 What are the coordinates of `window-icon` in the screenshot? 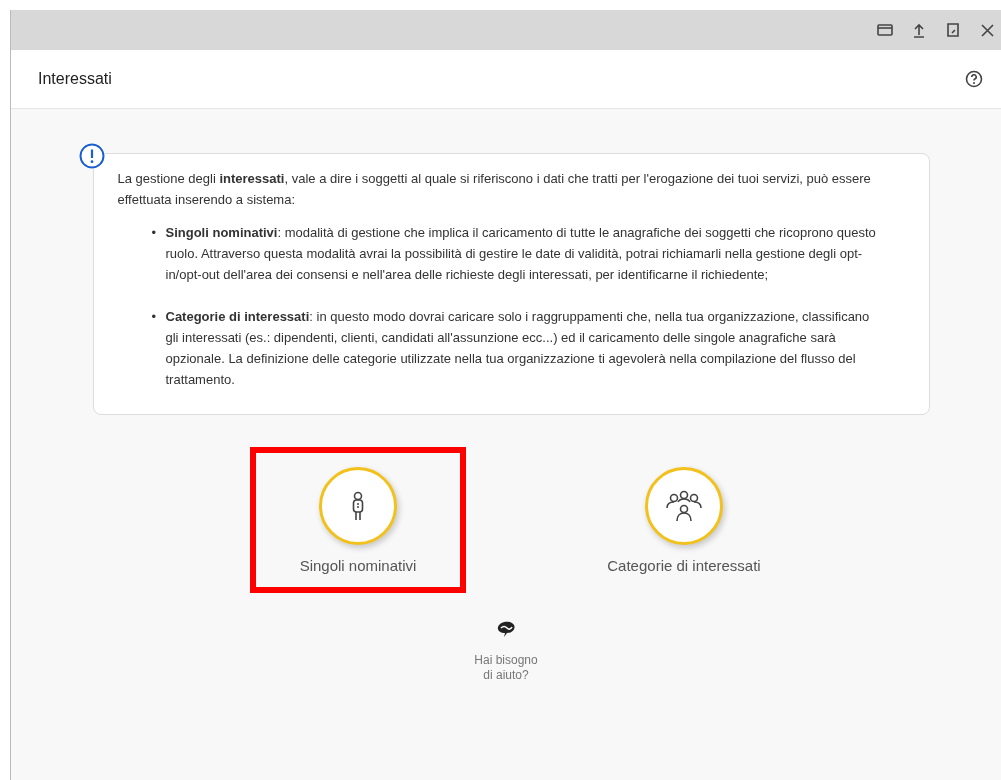 It's located at (885, 30).